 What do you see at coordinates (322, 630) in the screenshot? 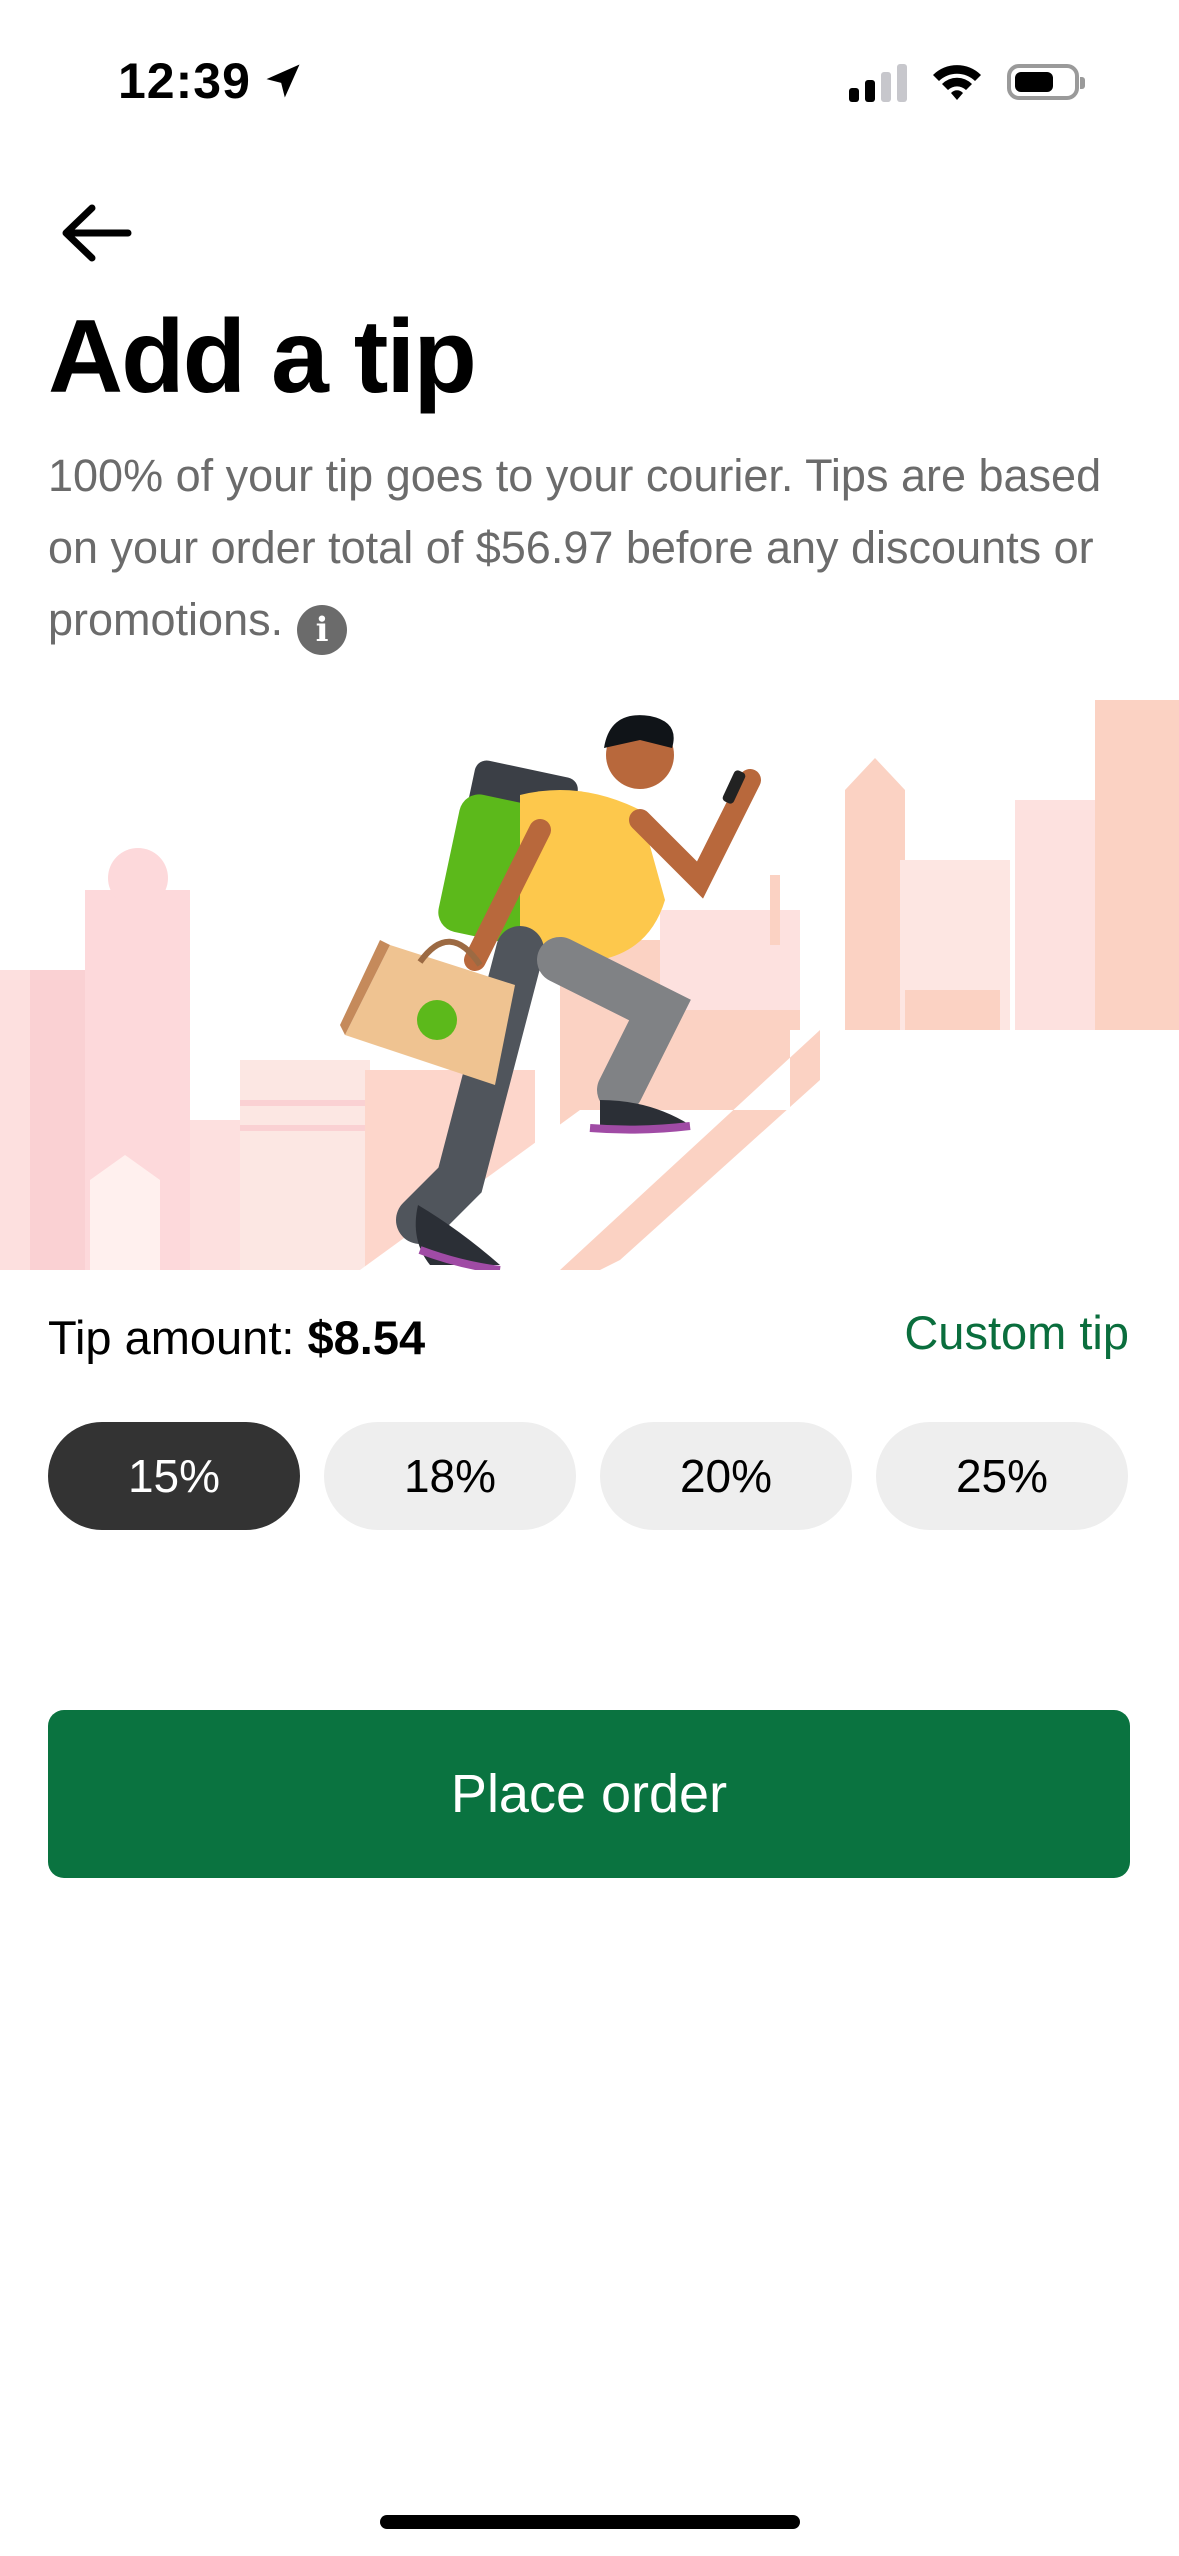
I see `info-icon: i` at bounding box center [322, 630].